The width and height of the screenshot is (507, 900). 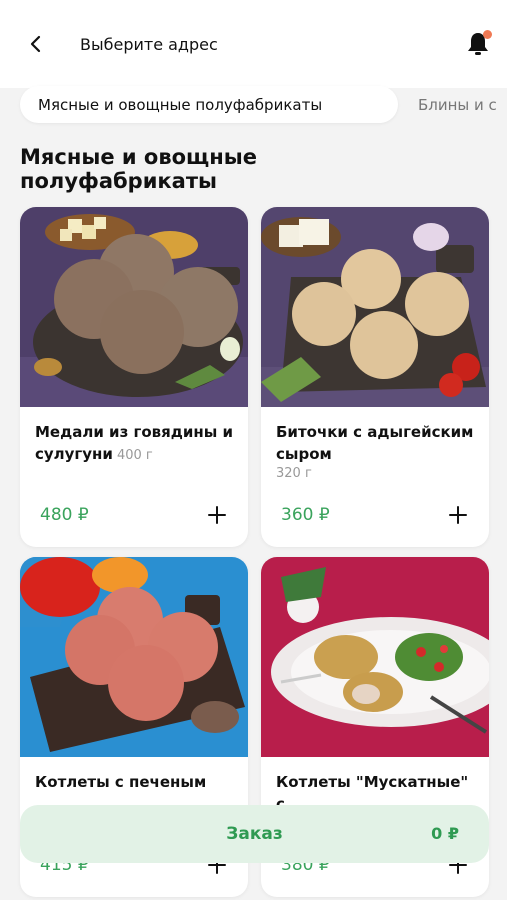 What do you see at coordinates (462, 104) in the screenshot?
I see `category-chip-pancakes: Блины и с` at bounding box center [462, 104].